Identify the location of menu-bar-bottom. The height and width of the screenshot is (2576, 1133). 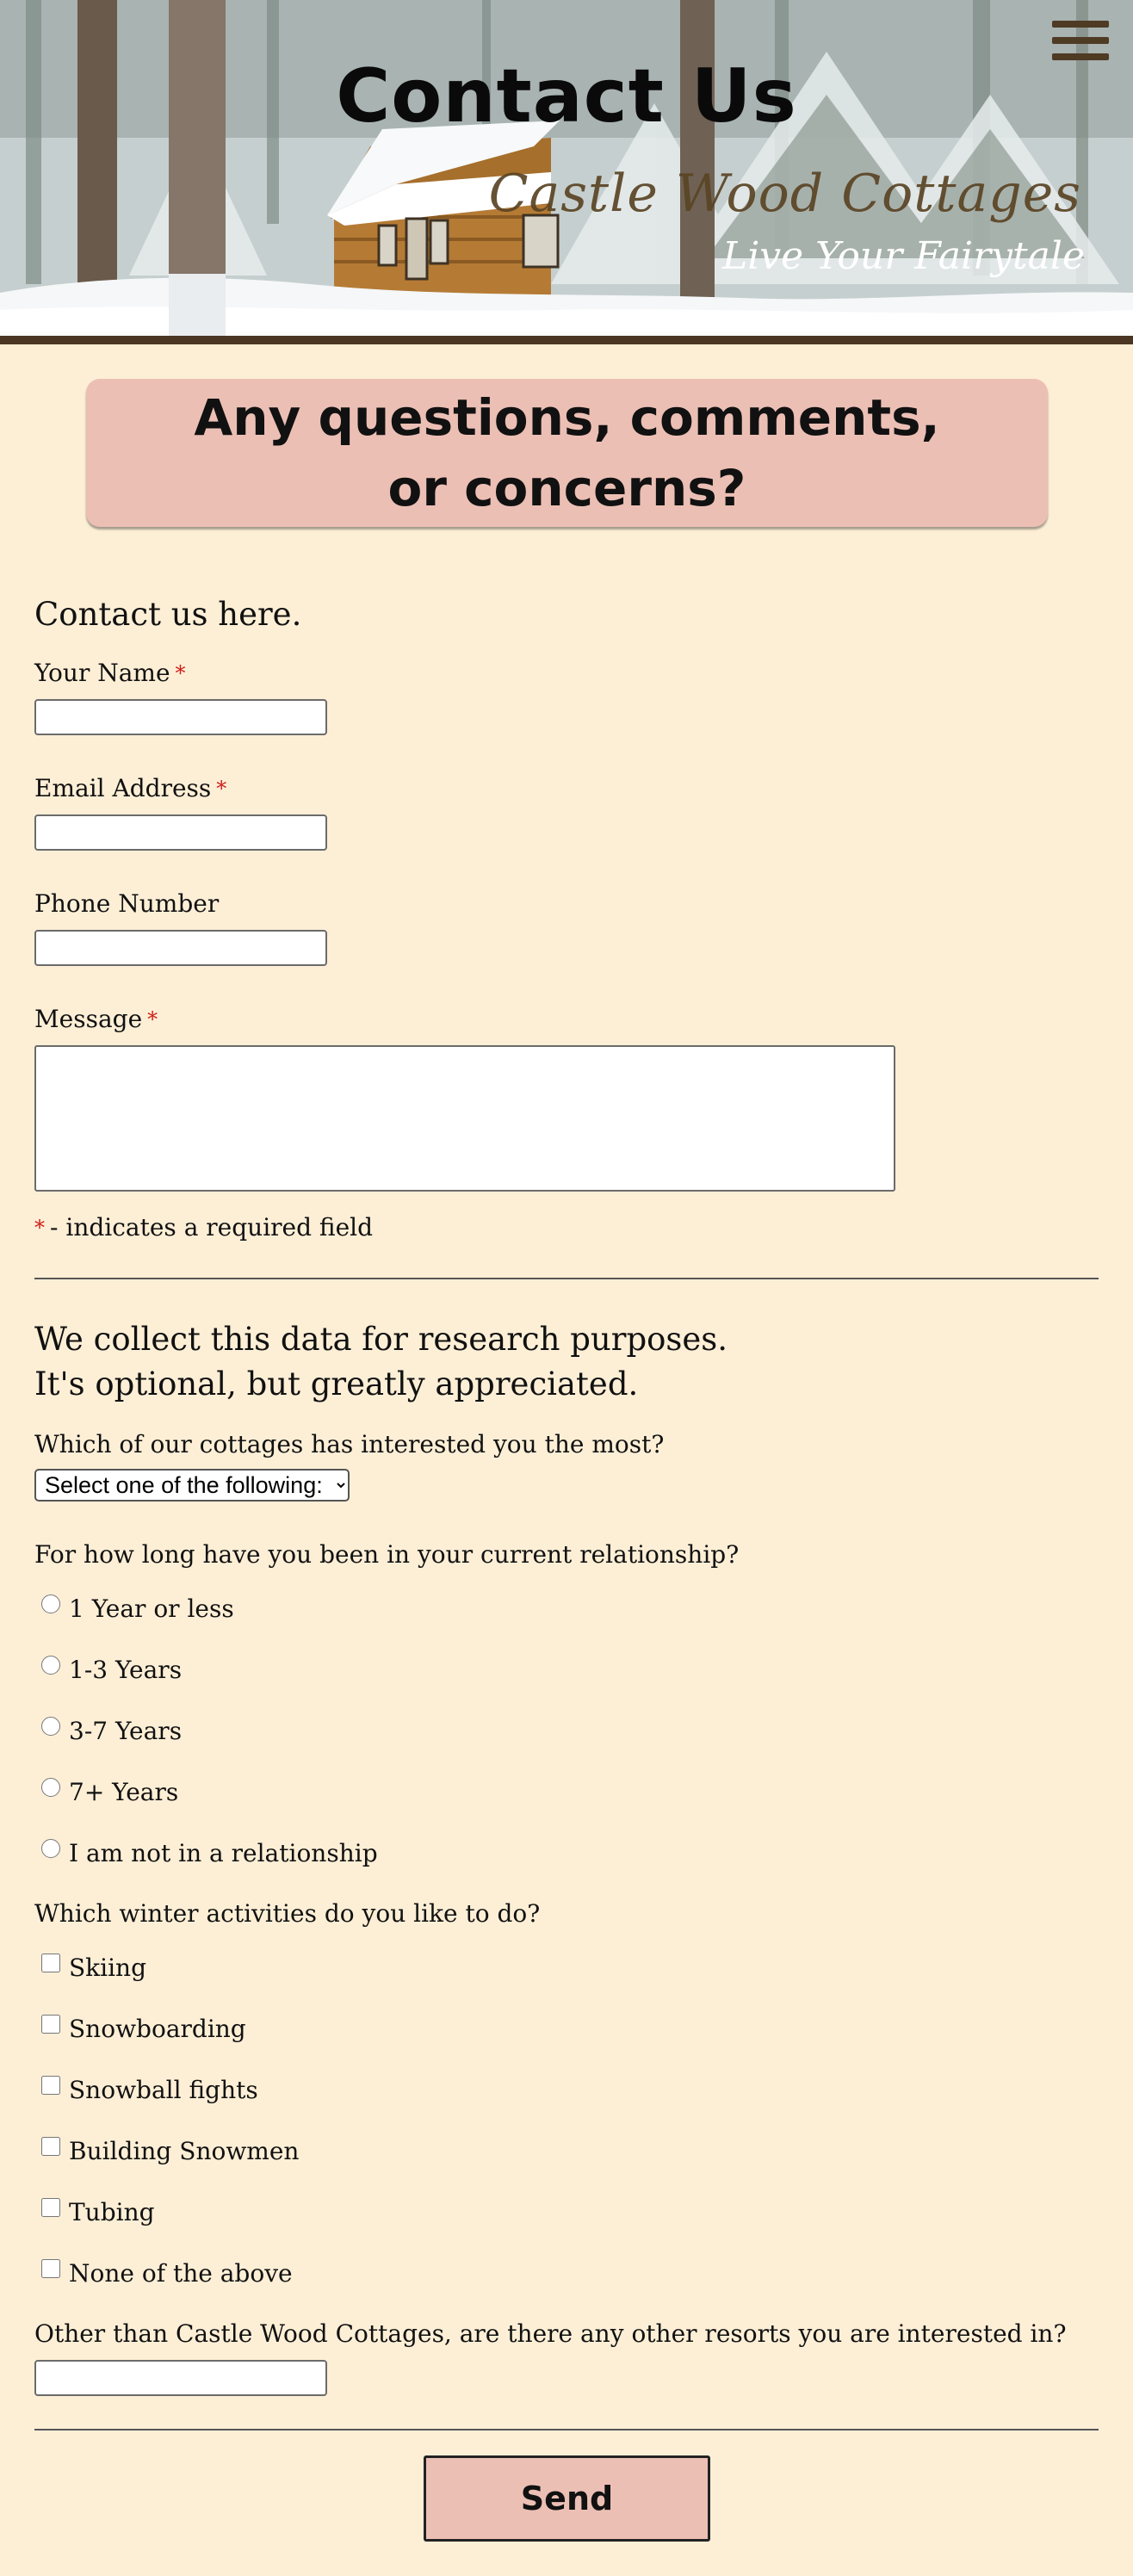
(1080, 57).